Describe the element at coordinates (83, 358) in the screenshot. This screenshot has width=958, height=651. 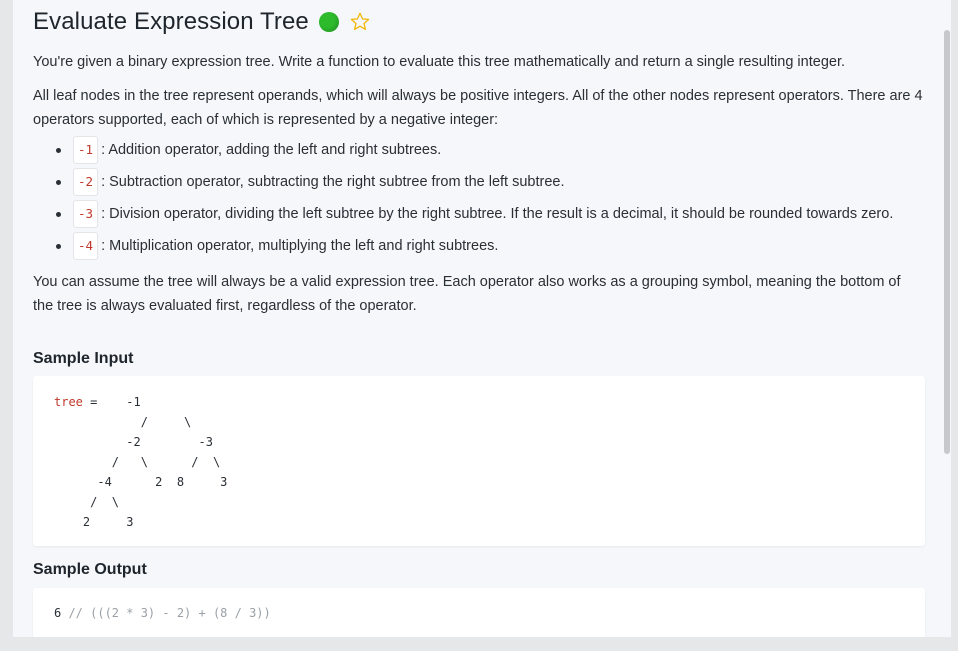
I see `sample-input-heading: Sample Input` at that location.